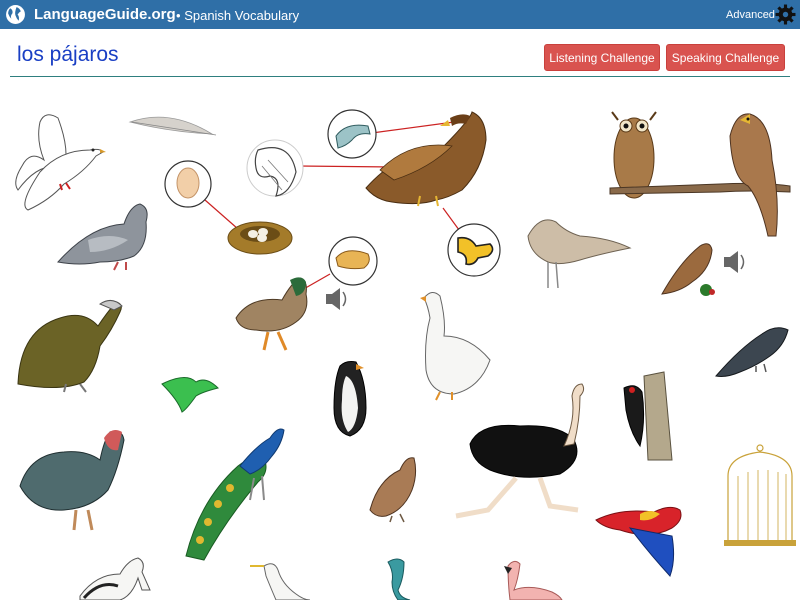 This screenshot has height=600, width=800. Describe the element at coordinates (271, 314) in the screenshot. I see `duck-image` at that location.